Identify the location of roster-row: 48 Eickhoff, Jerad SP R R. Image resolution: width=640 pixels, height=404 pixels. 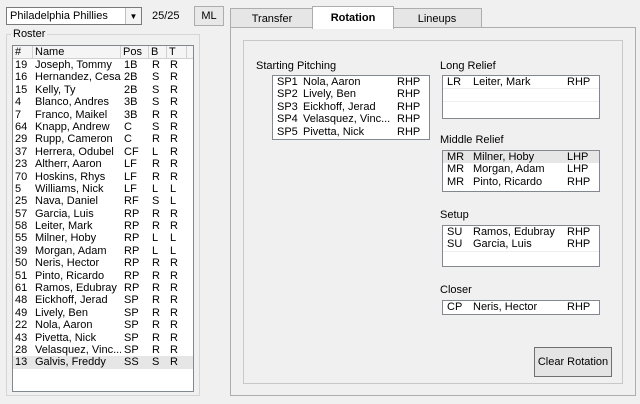
(103, 300).